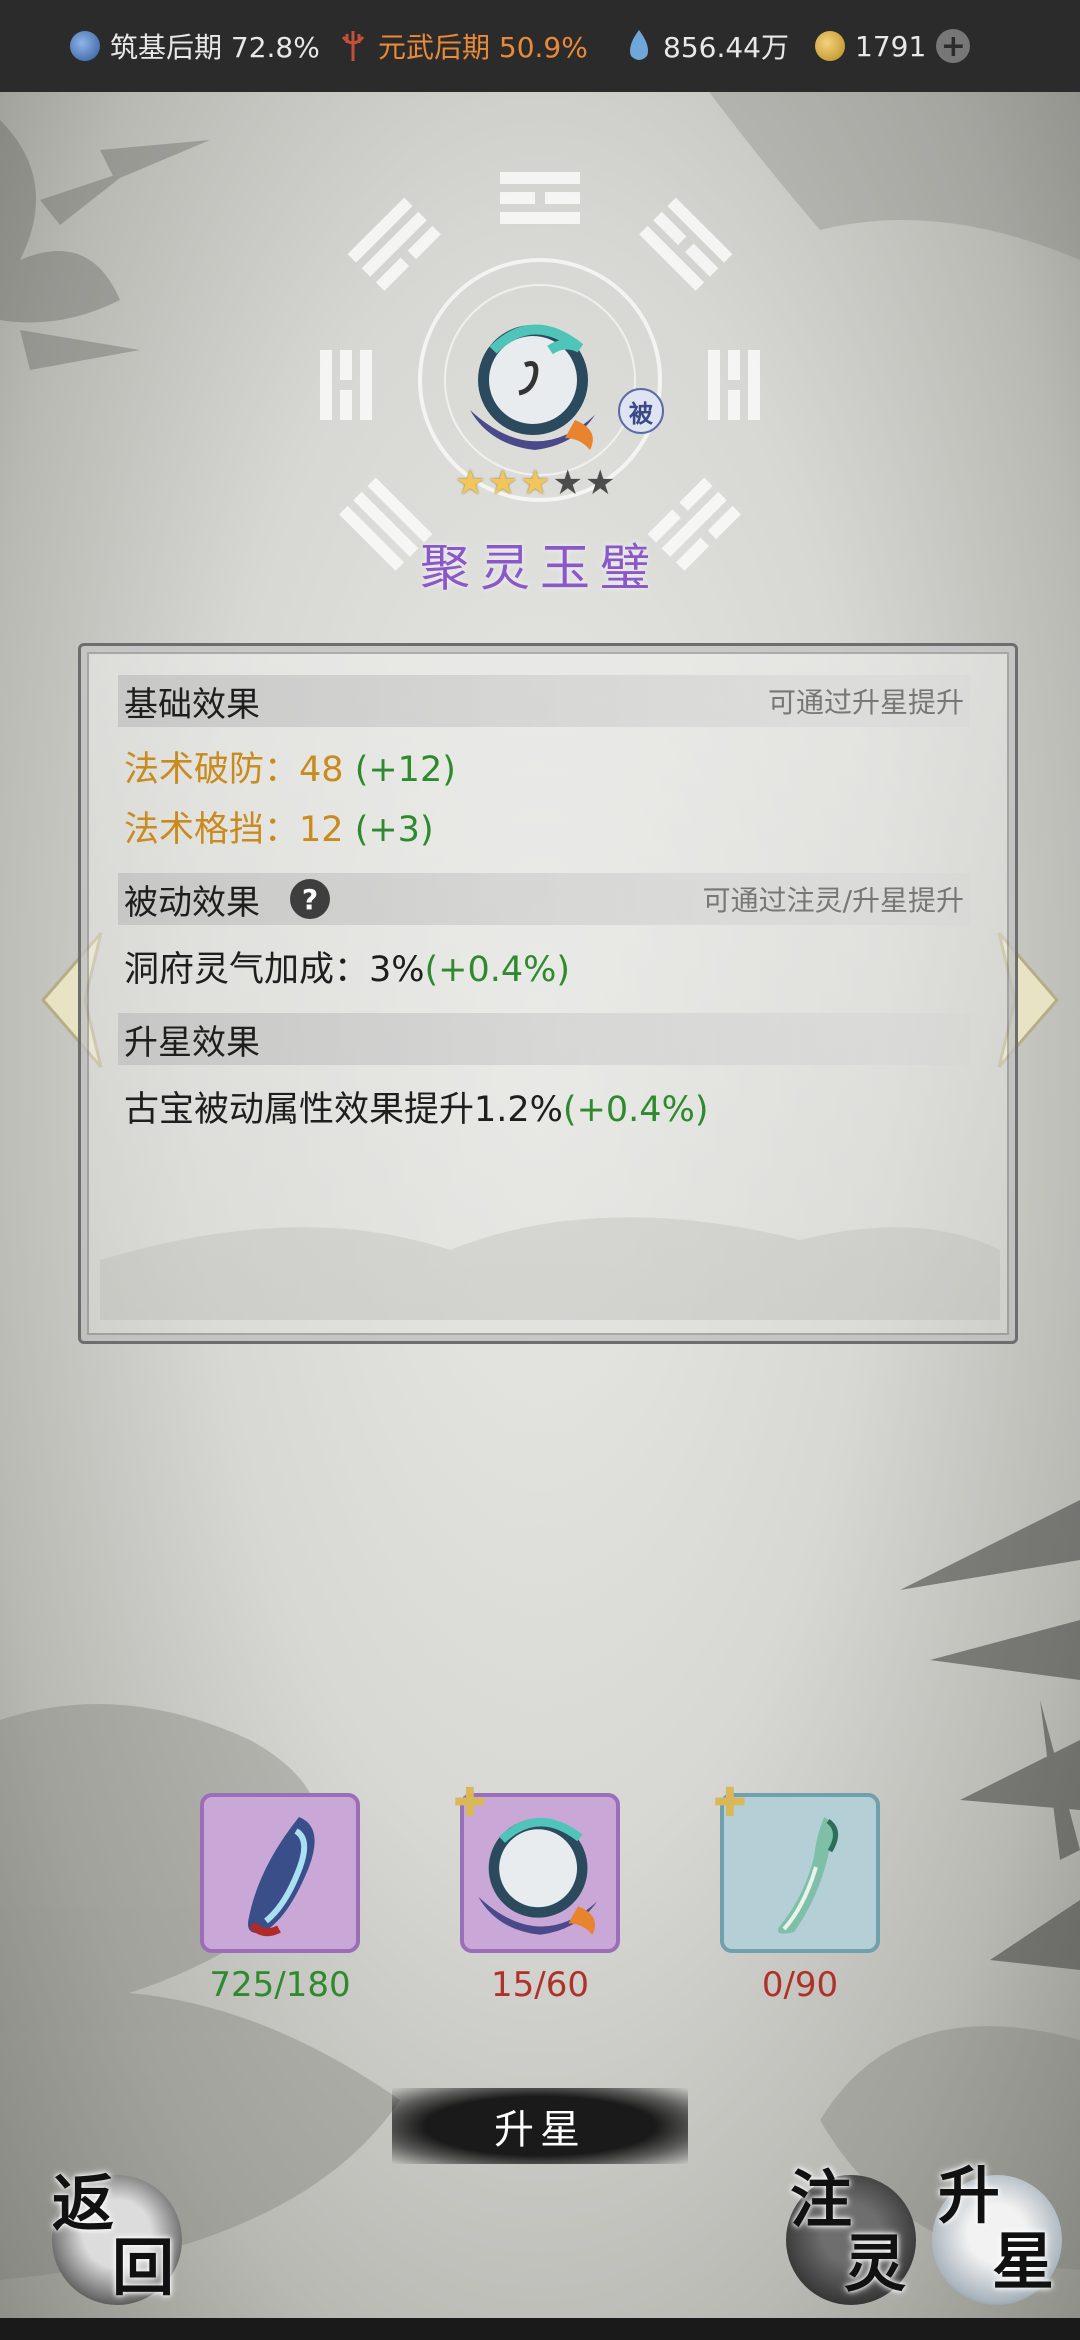  Describe the element at coordinates (635, 1110) in the screenshot. I see `starup-effect-bonus: (+0.4%)` at that location.